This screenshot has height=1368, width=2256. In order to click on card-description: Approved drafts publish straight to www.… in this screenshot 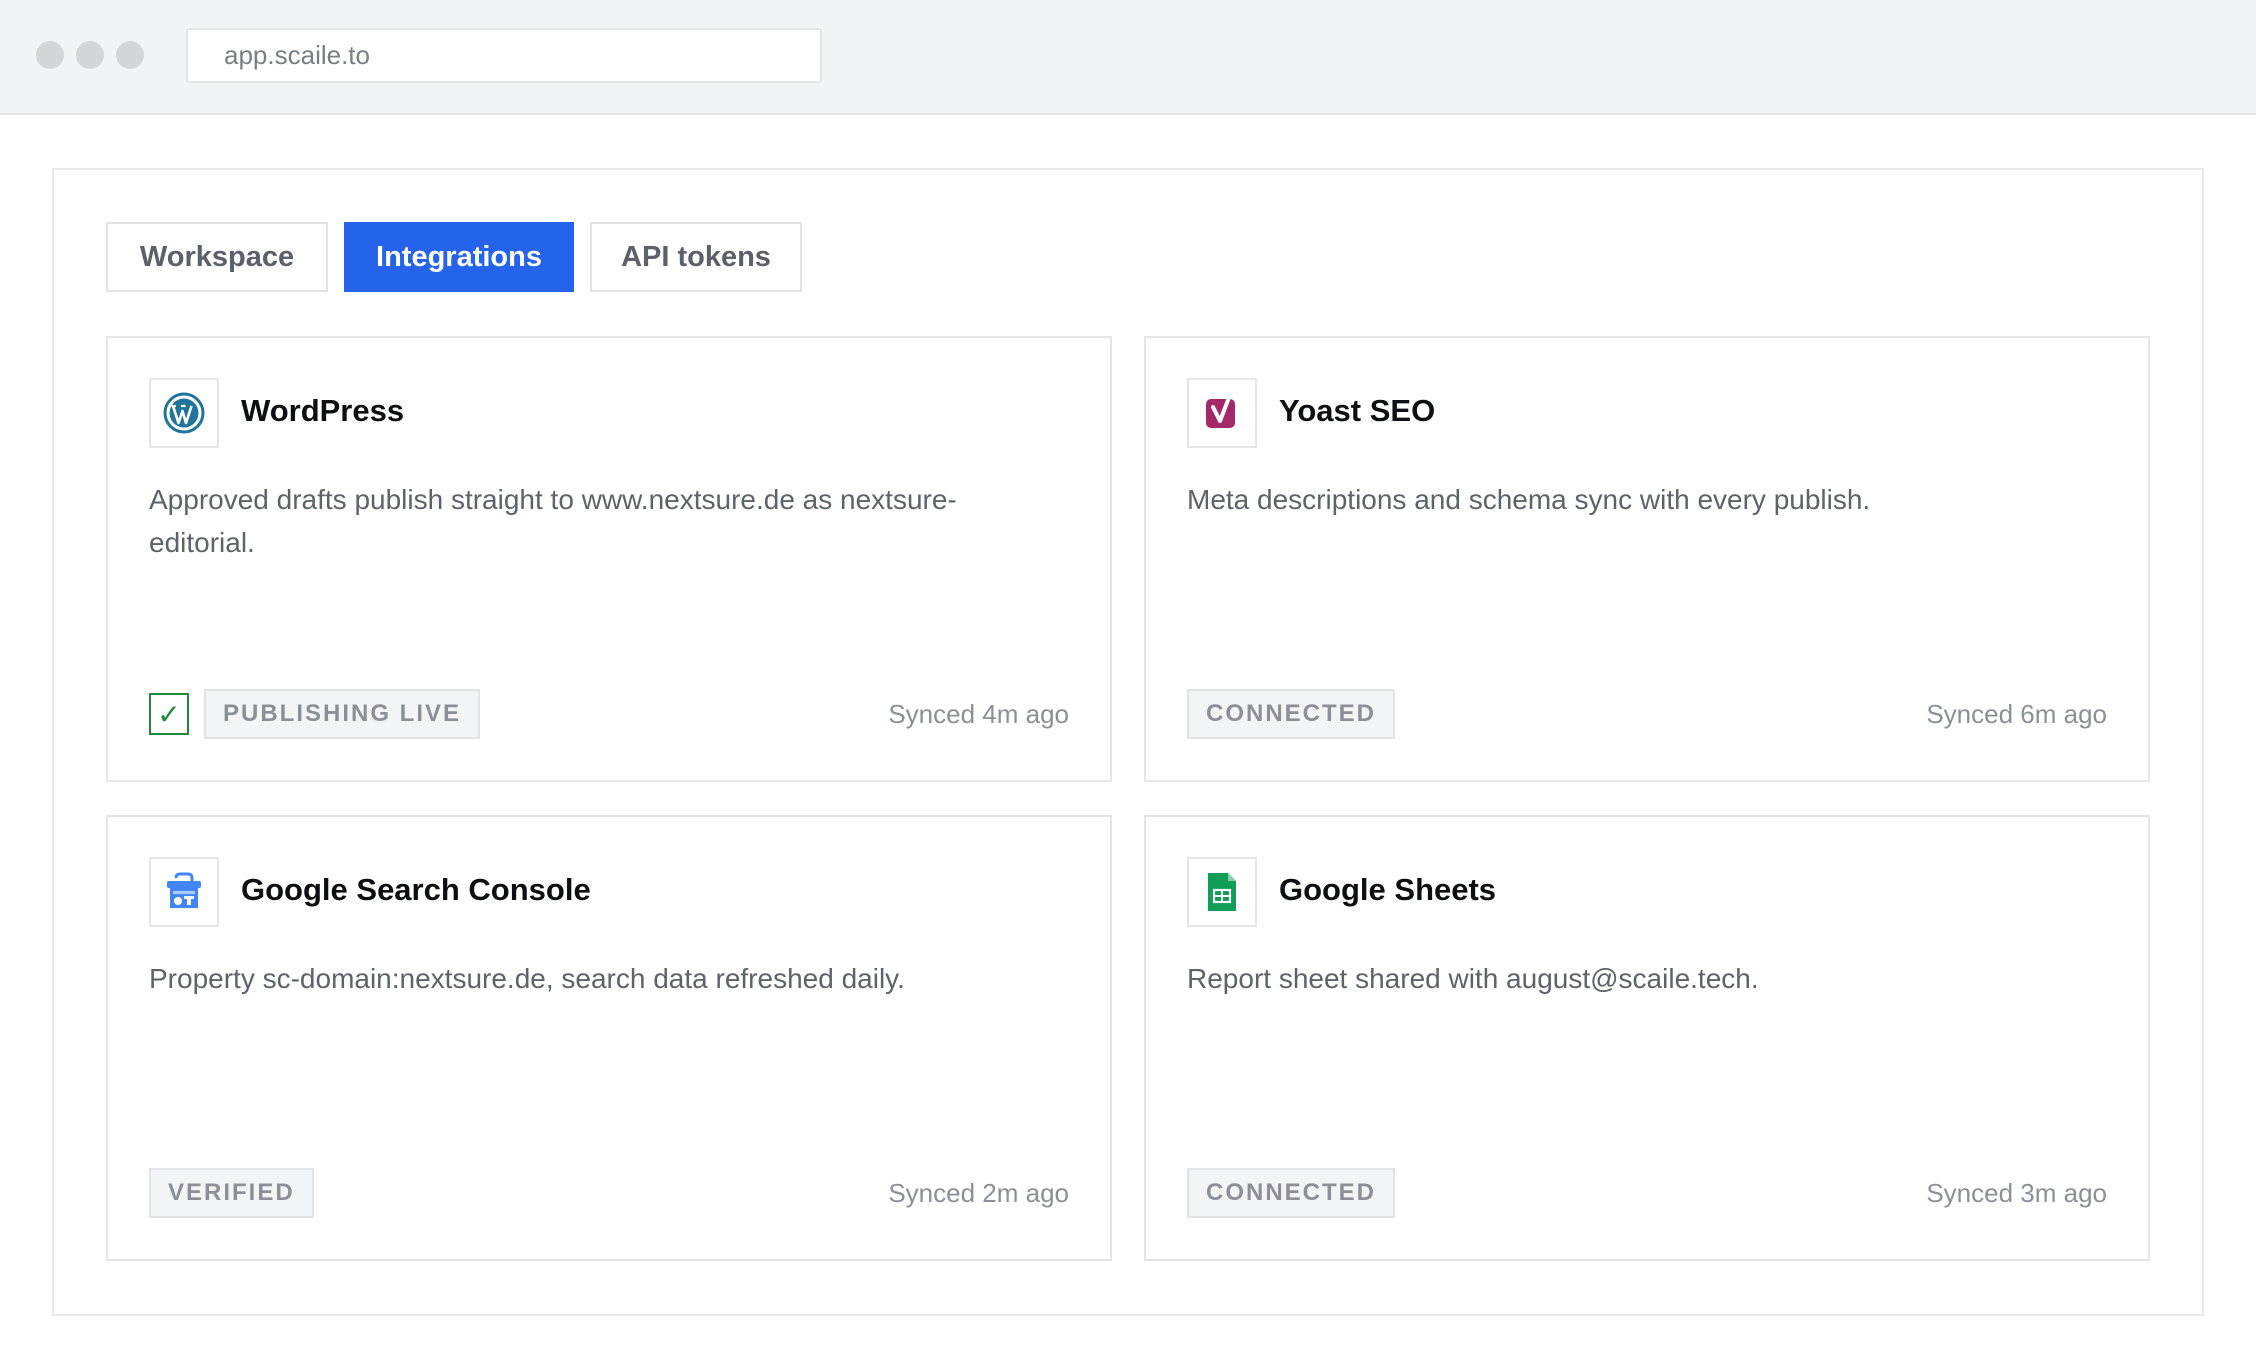, I will do `click(553, 521)`.